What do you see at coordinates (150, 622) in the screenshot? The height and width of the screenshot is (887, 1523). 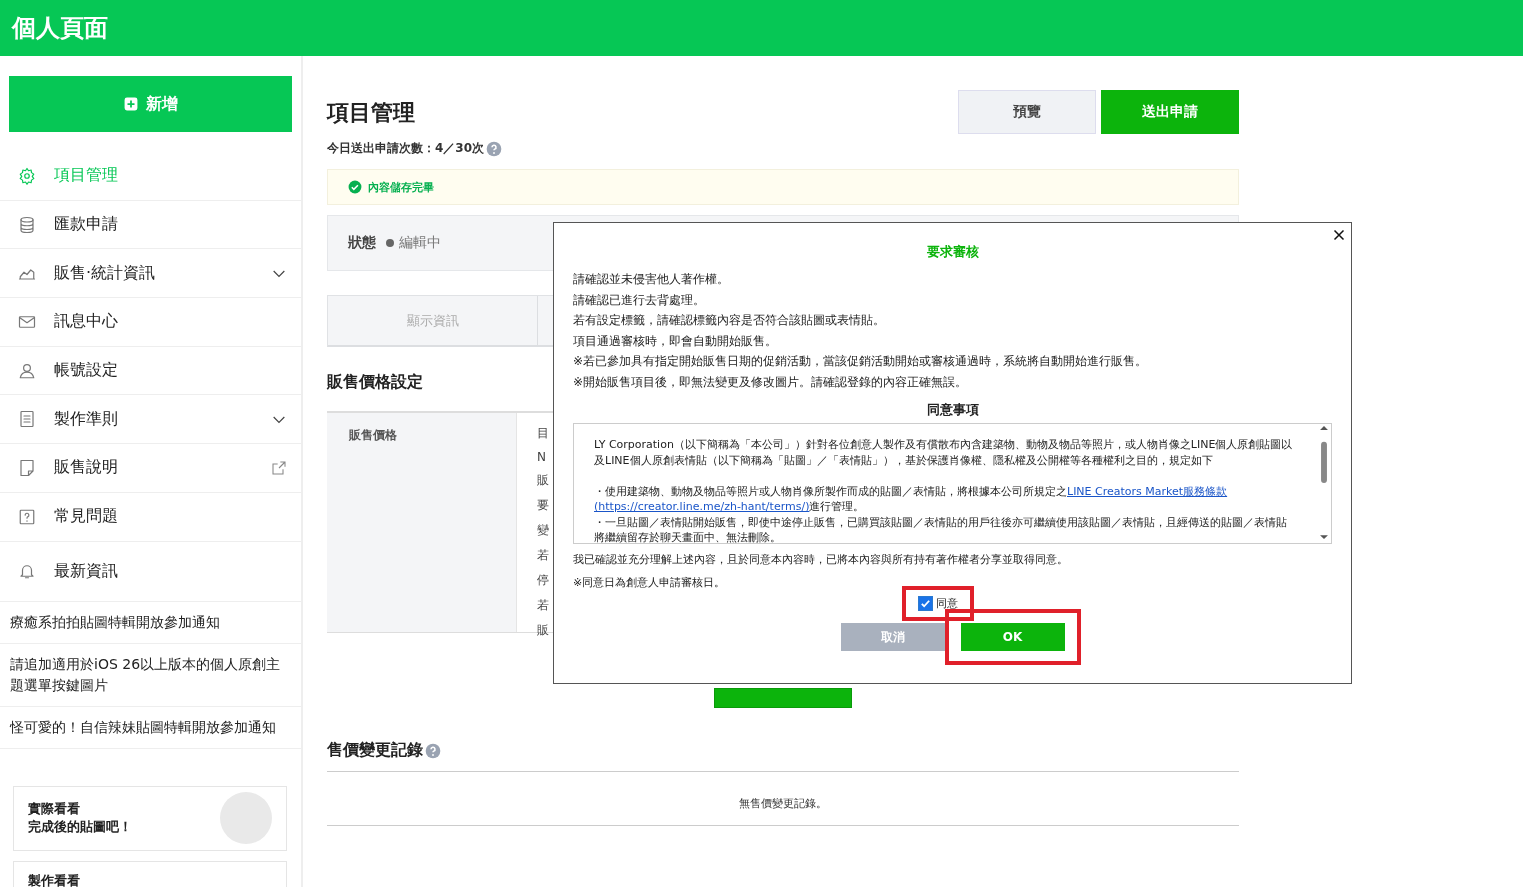 I see `news-link: 療癒系拍拍貼圖特輯開放參加通知` at bounding box center [150, 622].